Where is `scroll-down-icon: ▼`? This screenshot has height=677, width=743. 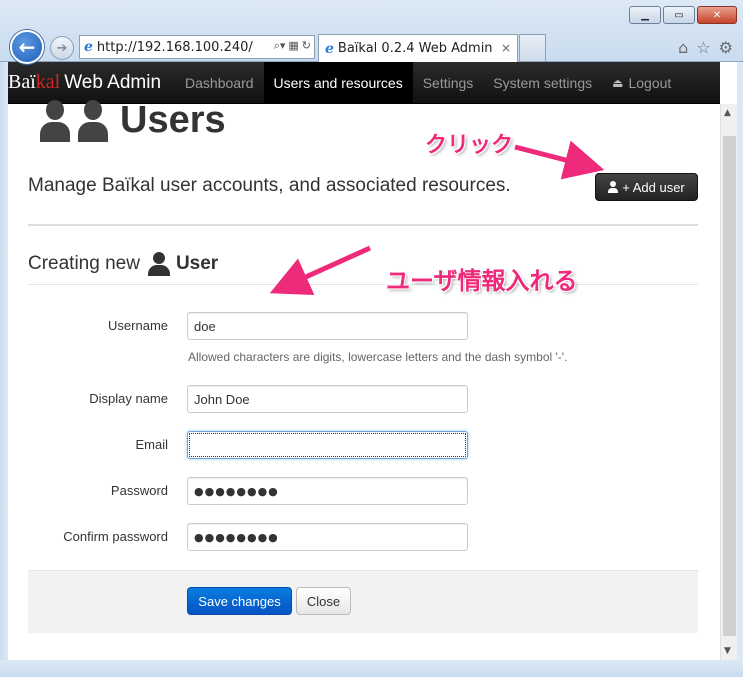
scroll-down-icon: ▼ is located at coordinates (727, 651).